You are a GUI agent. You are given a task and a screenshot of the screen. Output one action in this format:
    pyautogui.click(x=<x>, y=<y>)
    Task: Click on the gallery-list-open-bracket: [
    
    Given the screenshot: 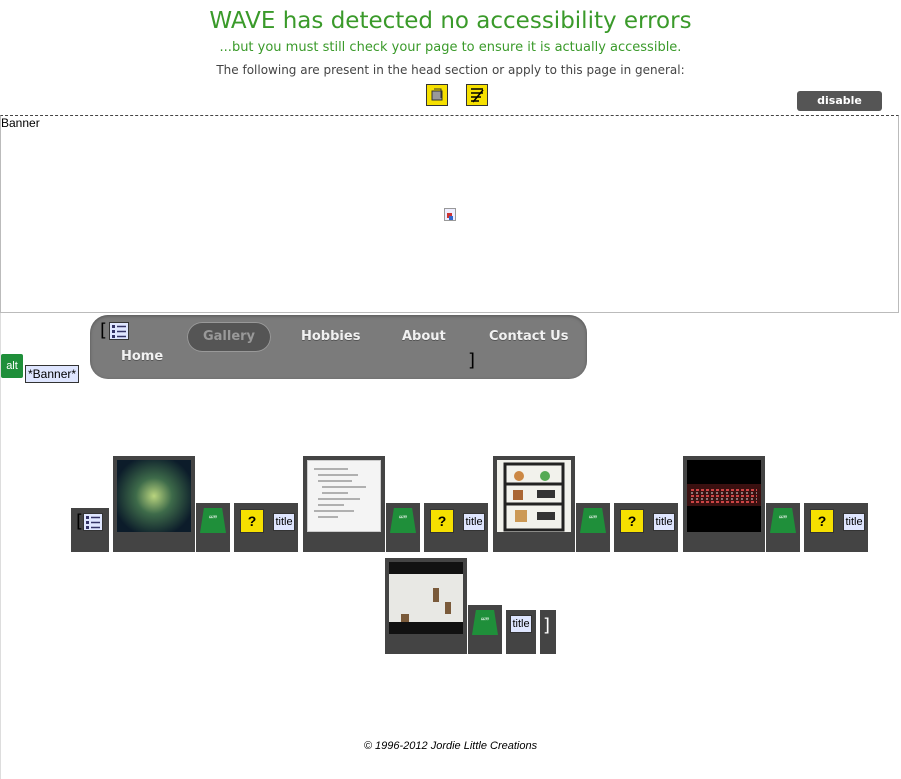 What is the action you would take?
    pyautogui.click(x=80, y=521)
    